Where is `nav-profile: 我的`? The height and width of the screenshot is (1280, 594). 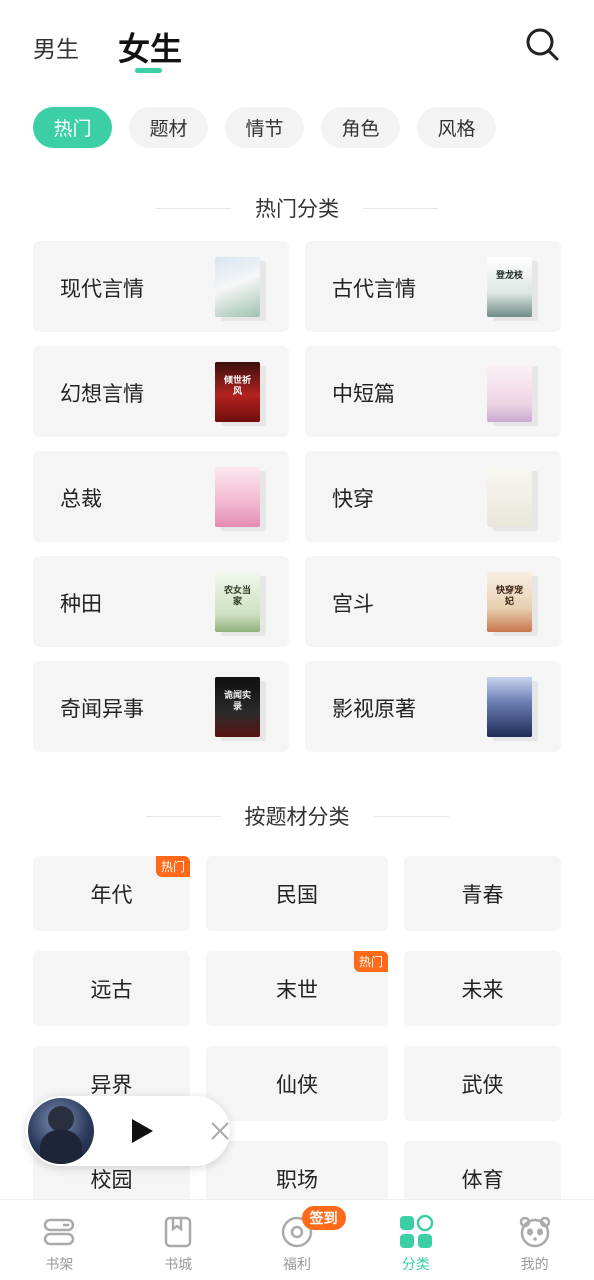
nav-profile: 我的 is located at coordinates (534, 1240).